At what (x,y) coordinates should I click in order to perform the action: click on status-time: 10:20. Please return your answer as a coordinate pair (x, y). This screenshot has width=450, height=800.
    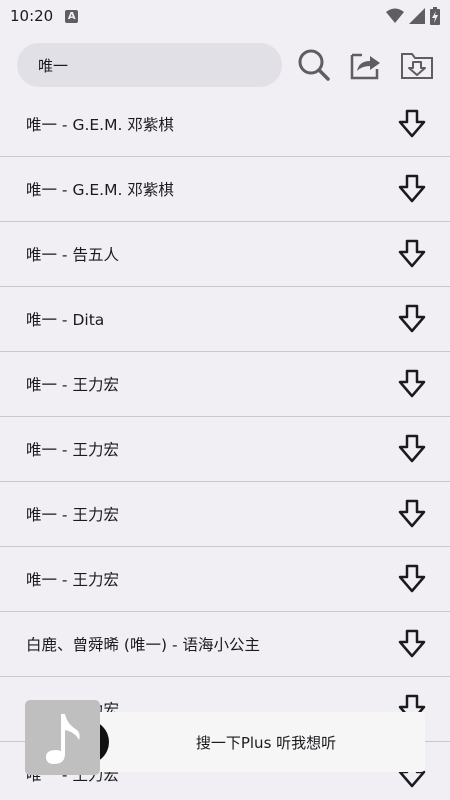
    Looking at the image, I should click on (32, 16).